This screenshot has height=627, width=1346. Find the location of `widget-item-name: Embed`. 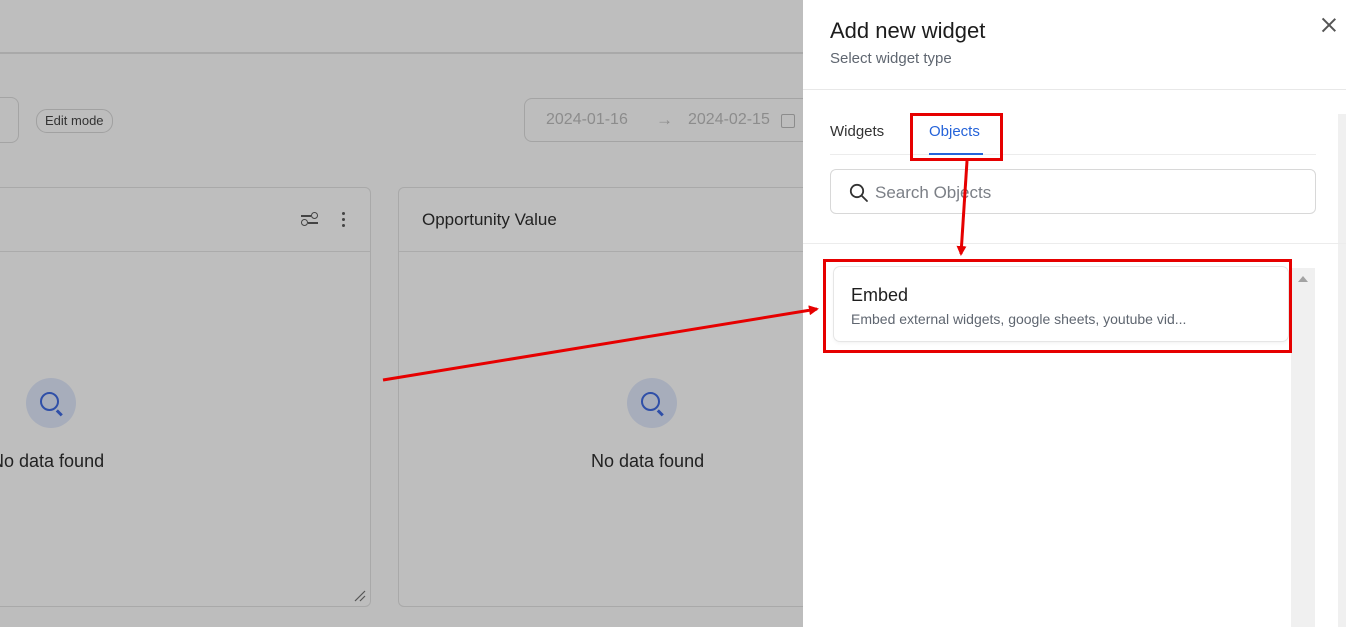

widget-item-name: Embed is located at coordinates (880, 295).